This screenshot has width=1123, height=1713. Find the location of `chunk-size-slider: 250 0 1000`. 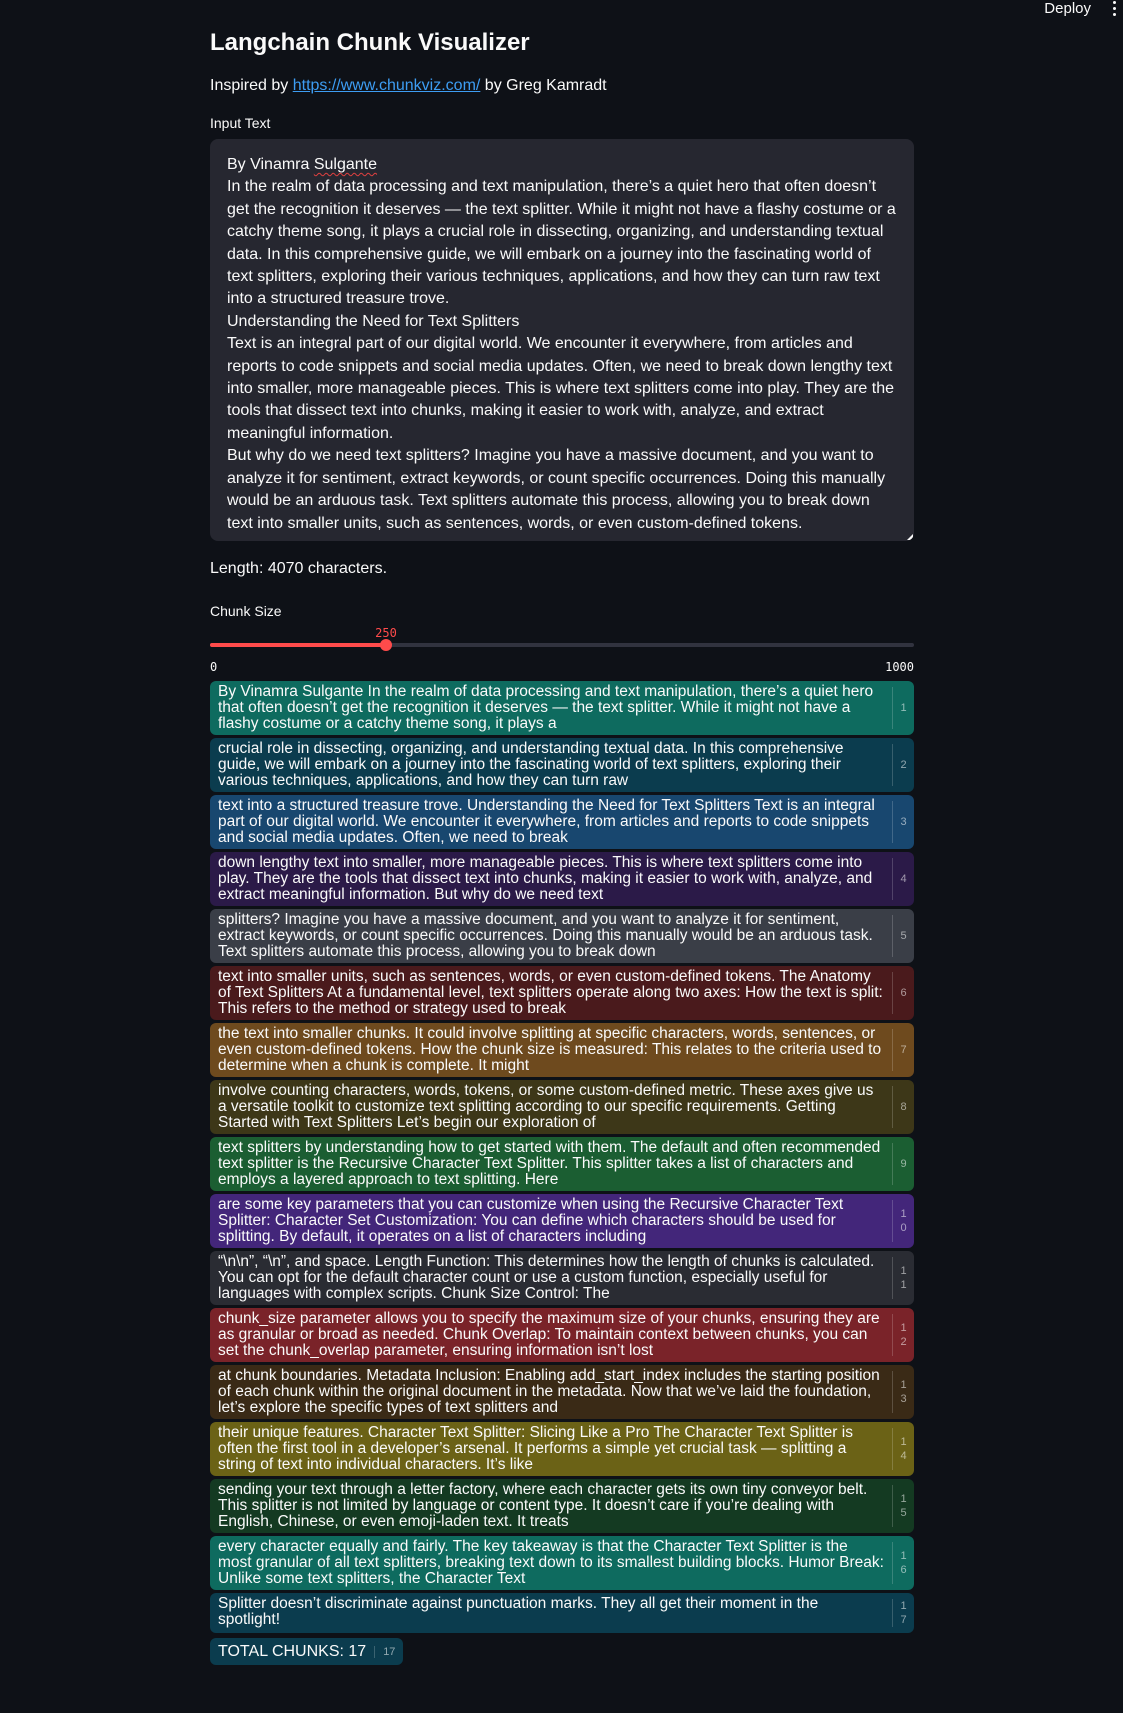

chunk-size-slider: 250 0 1000 is located at coordinates (562, 650).